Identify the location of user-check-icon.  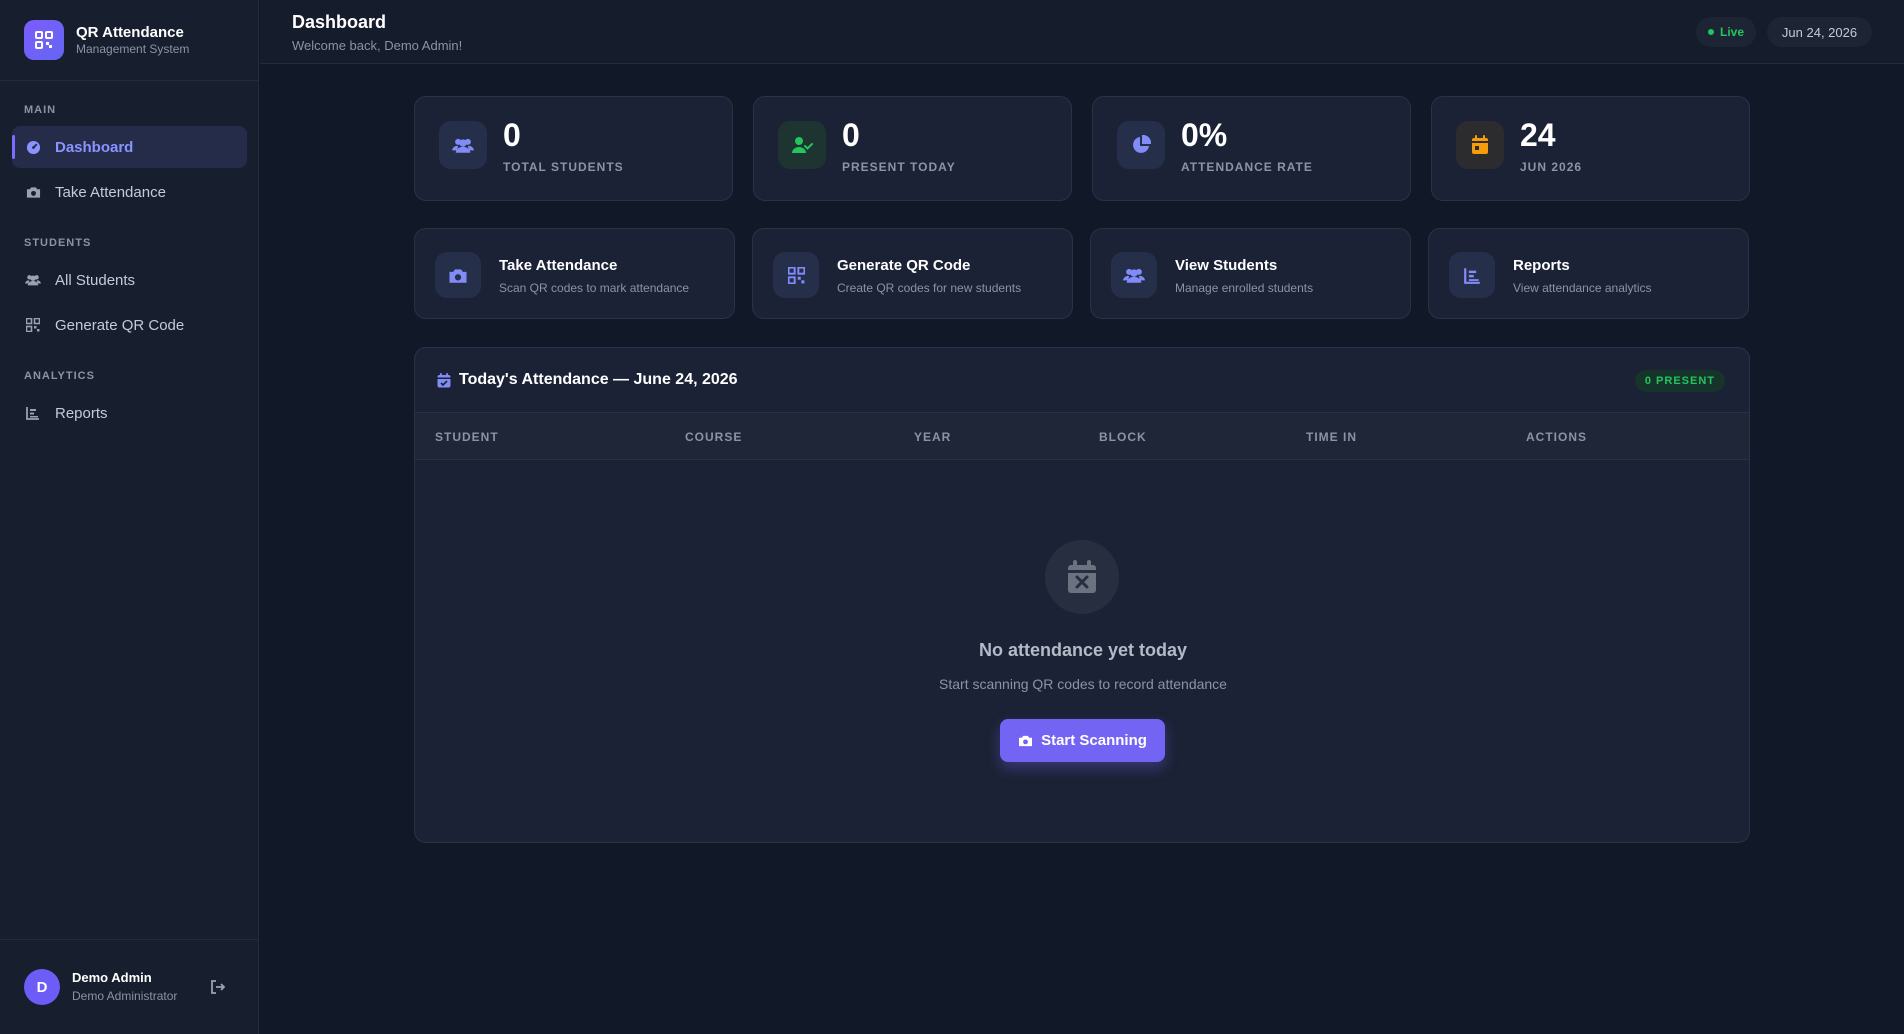
(802, 145).